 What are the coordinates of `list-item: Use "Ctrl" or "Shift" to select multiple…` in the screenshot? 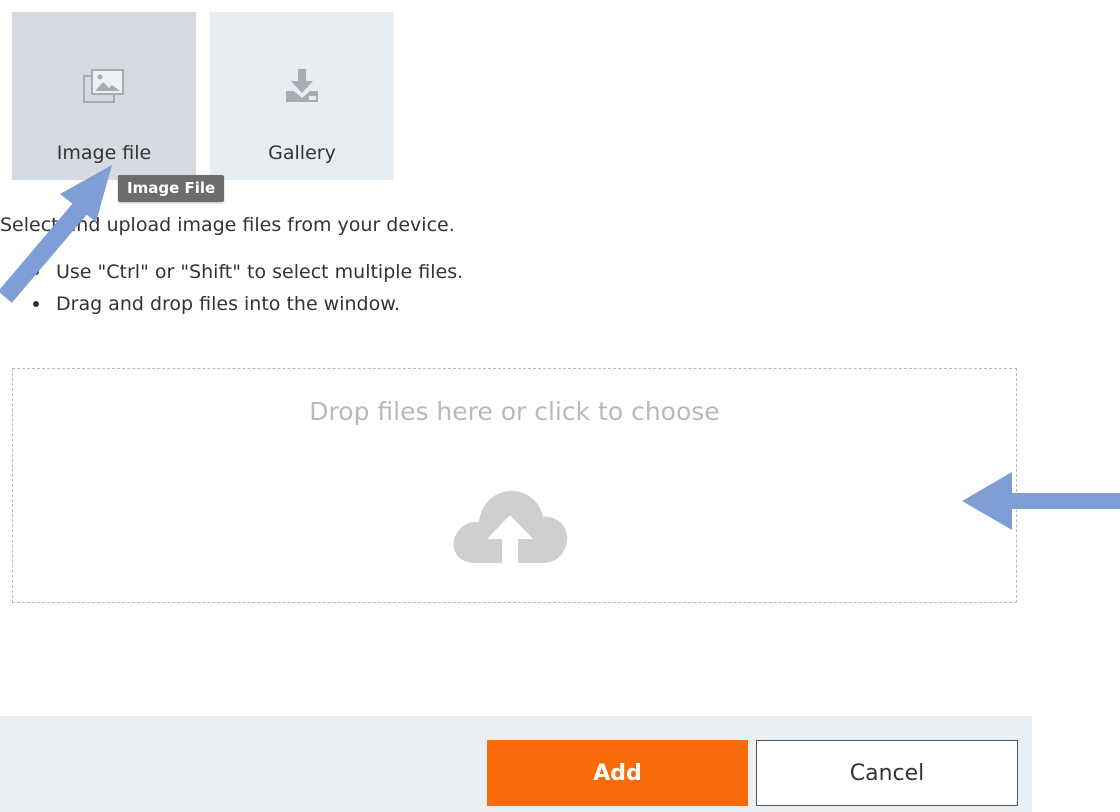 It's located at (231, 272).